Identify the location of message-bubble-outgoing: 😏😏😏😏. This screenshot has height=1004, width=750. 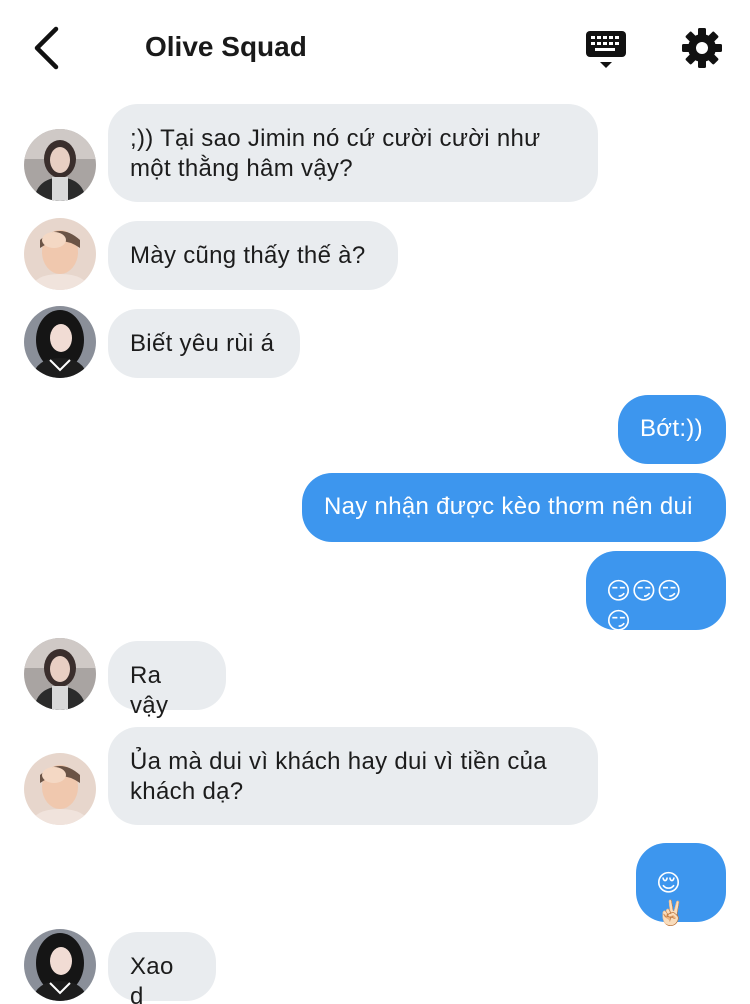
(656, 593).